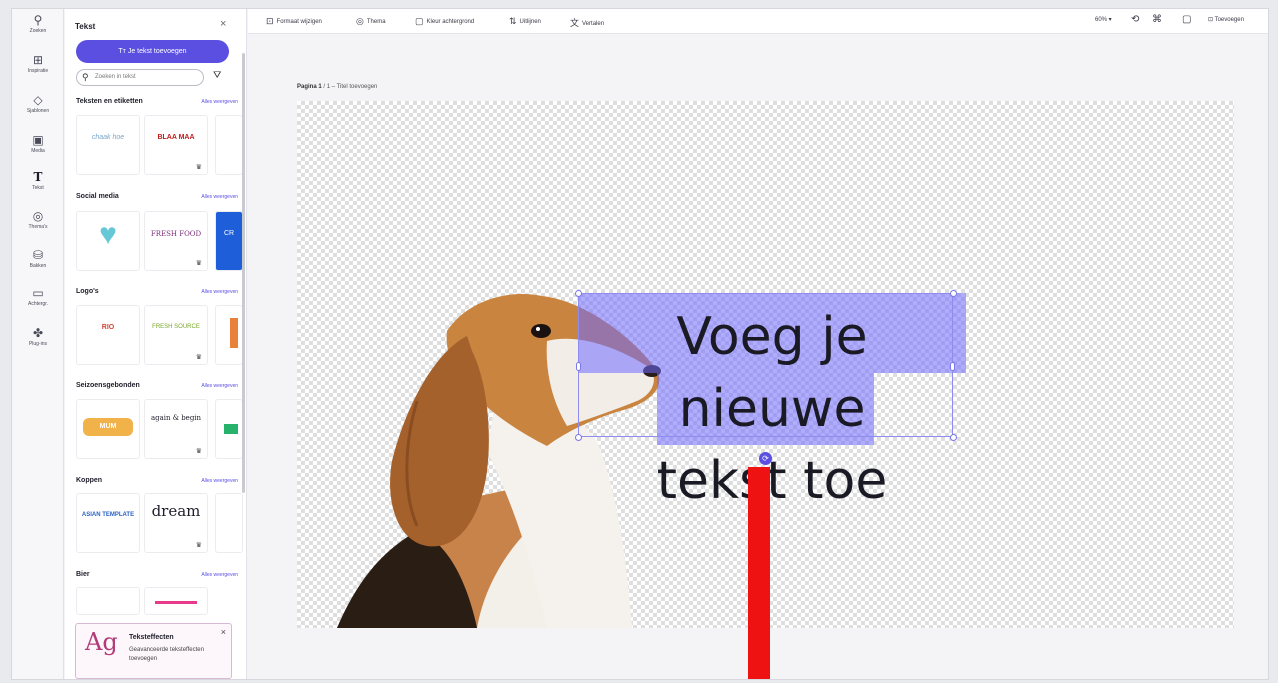 The height and width of the screenshot is (683, 1278). What do you see at coordinates (38, 111) in the screenshot?
I see `rail-label: Sjablonen` at bounding box center [38, 111].